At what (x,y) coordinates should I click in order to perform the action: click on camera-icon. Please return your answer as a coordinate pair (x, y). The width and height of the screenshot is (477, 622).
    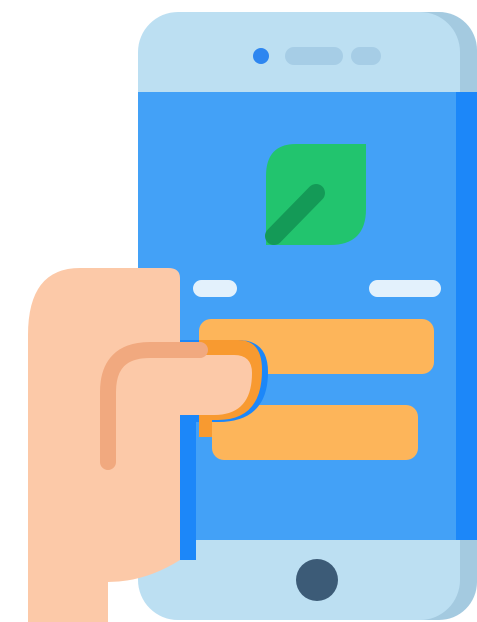
    Looking at the image, I should click on (261, 56).